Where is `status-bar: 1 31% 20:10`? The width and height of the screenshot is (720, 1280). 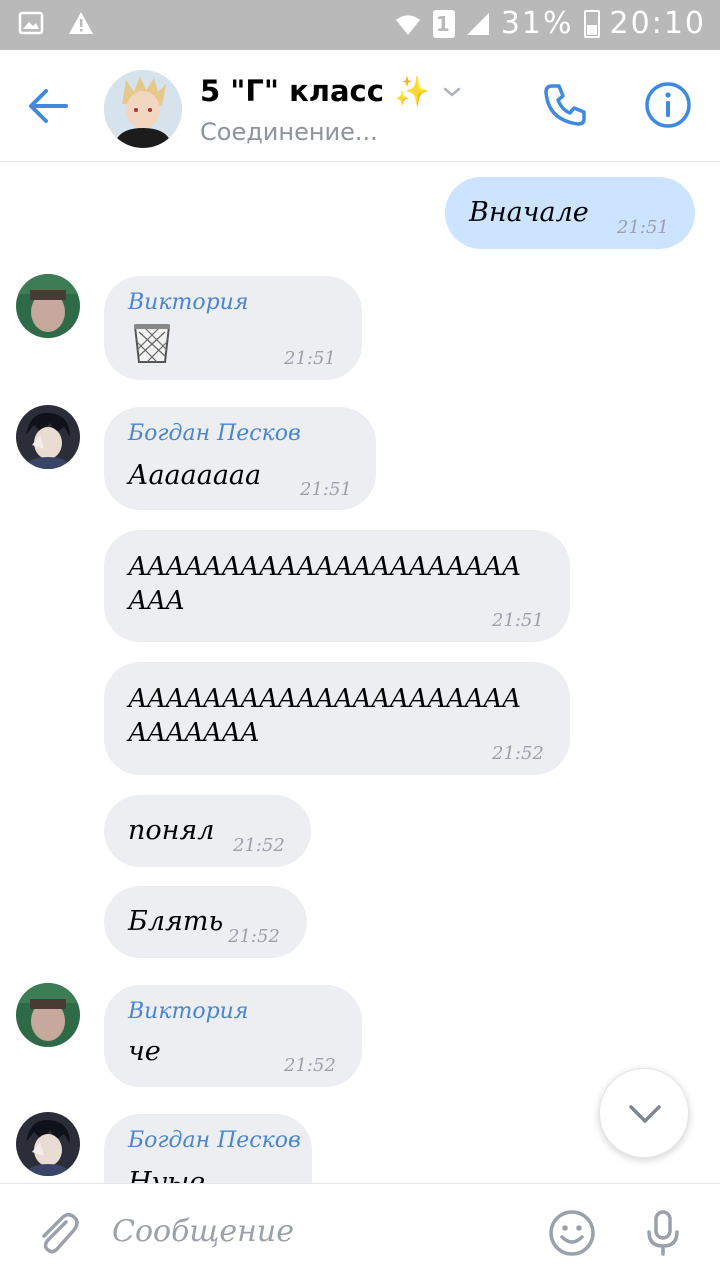
status-bar: 1 31% 20:10 is located at coordinates (360, 25).